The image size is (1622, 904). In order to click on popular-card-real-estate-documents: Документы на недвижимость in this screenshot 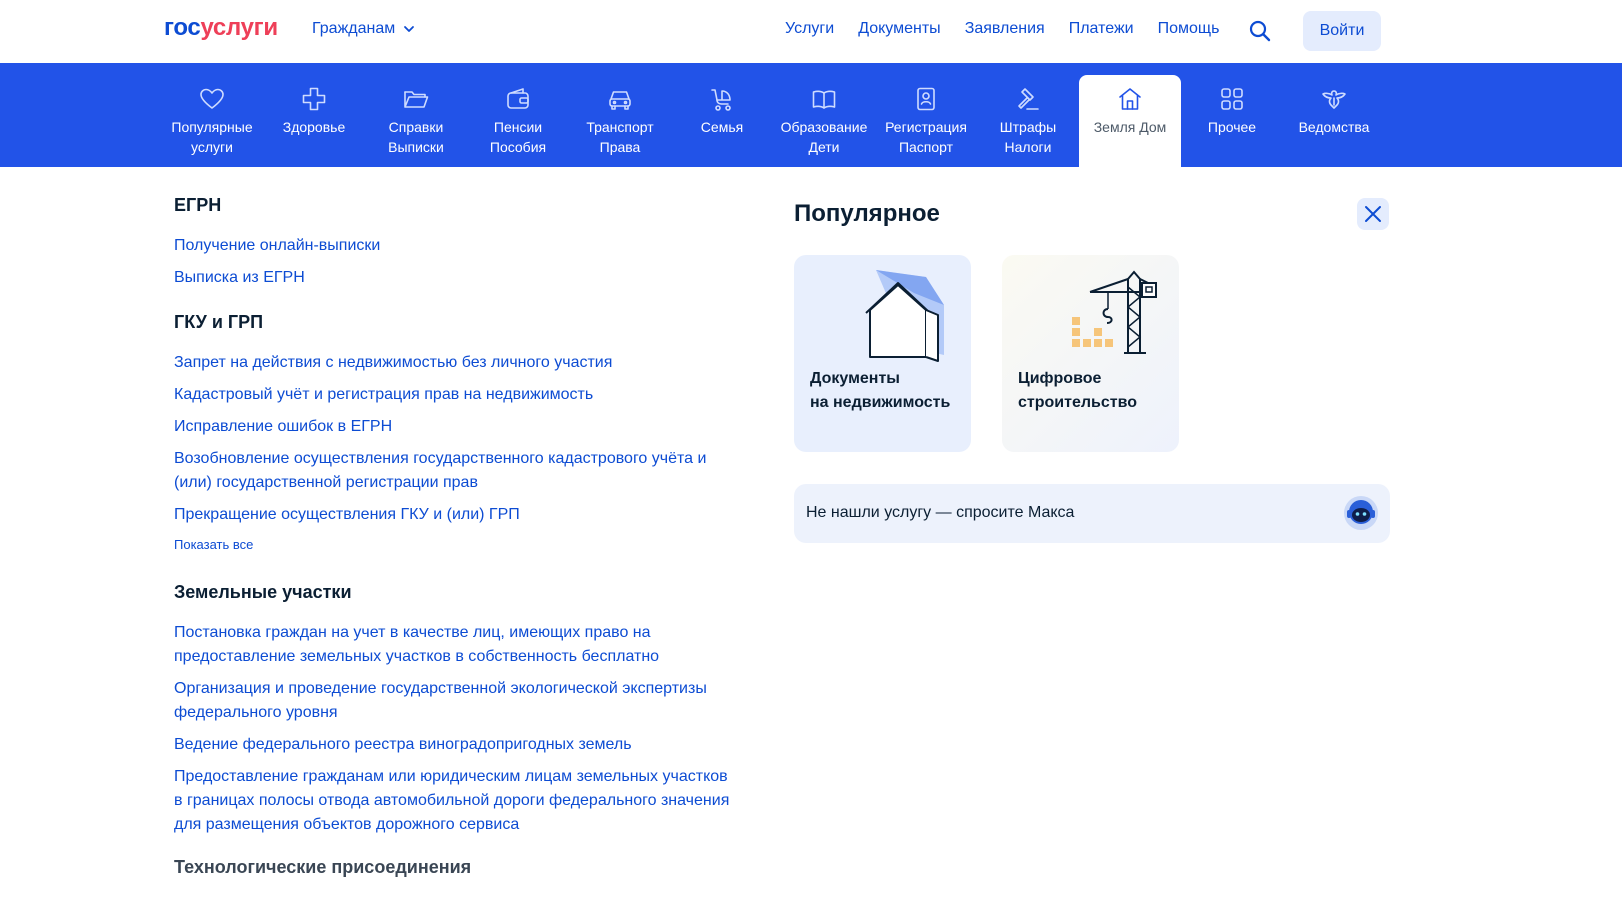, I will do `click(882, 353)`.